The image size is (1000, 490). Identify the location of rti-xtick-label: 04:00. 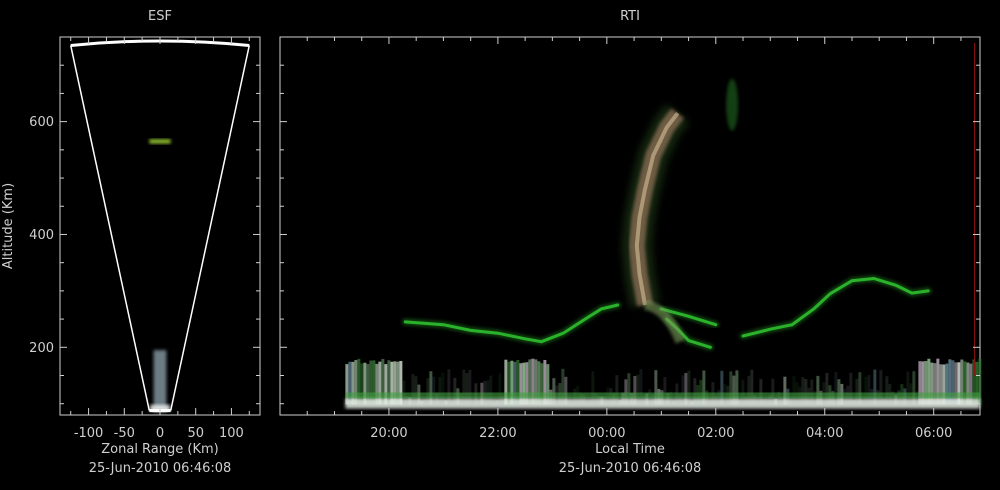
(824, 433).